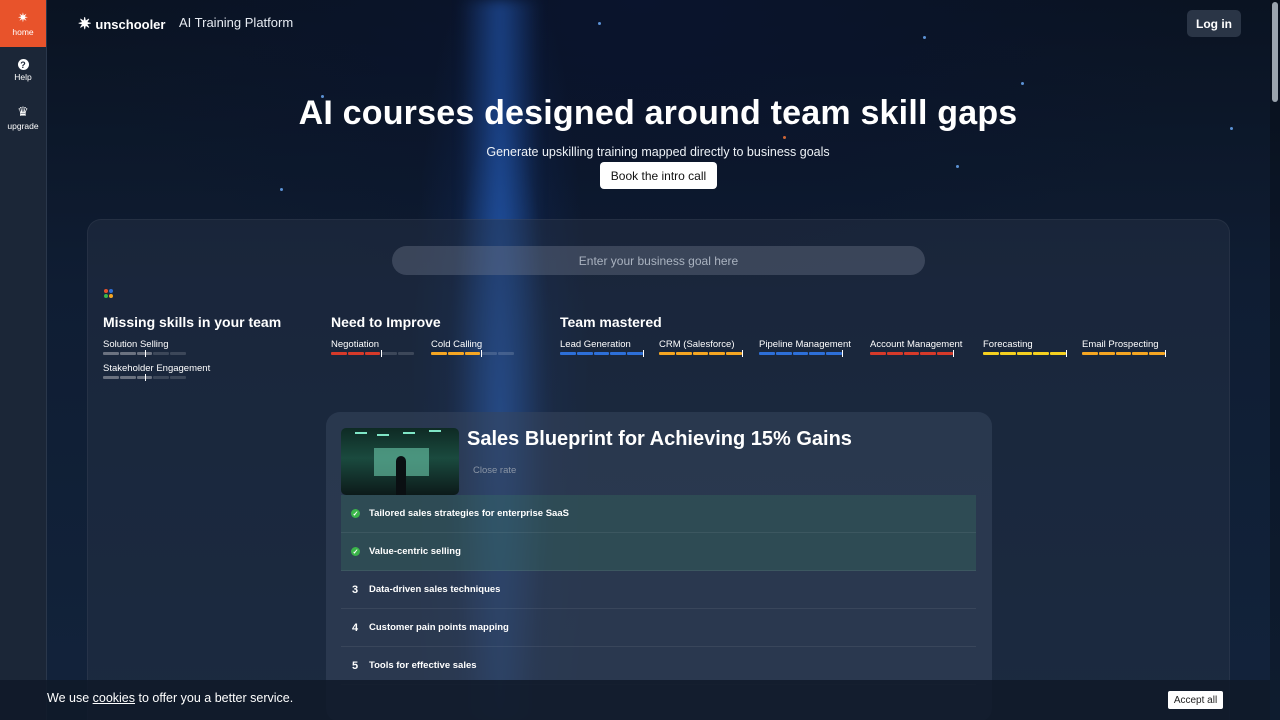 The image size is (1280, 720). Describe the element at coordinates (355, 627) in the screenshot. I see `lesson-number: 4` at that location.